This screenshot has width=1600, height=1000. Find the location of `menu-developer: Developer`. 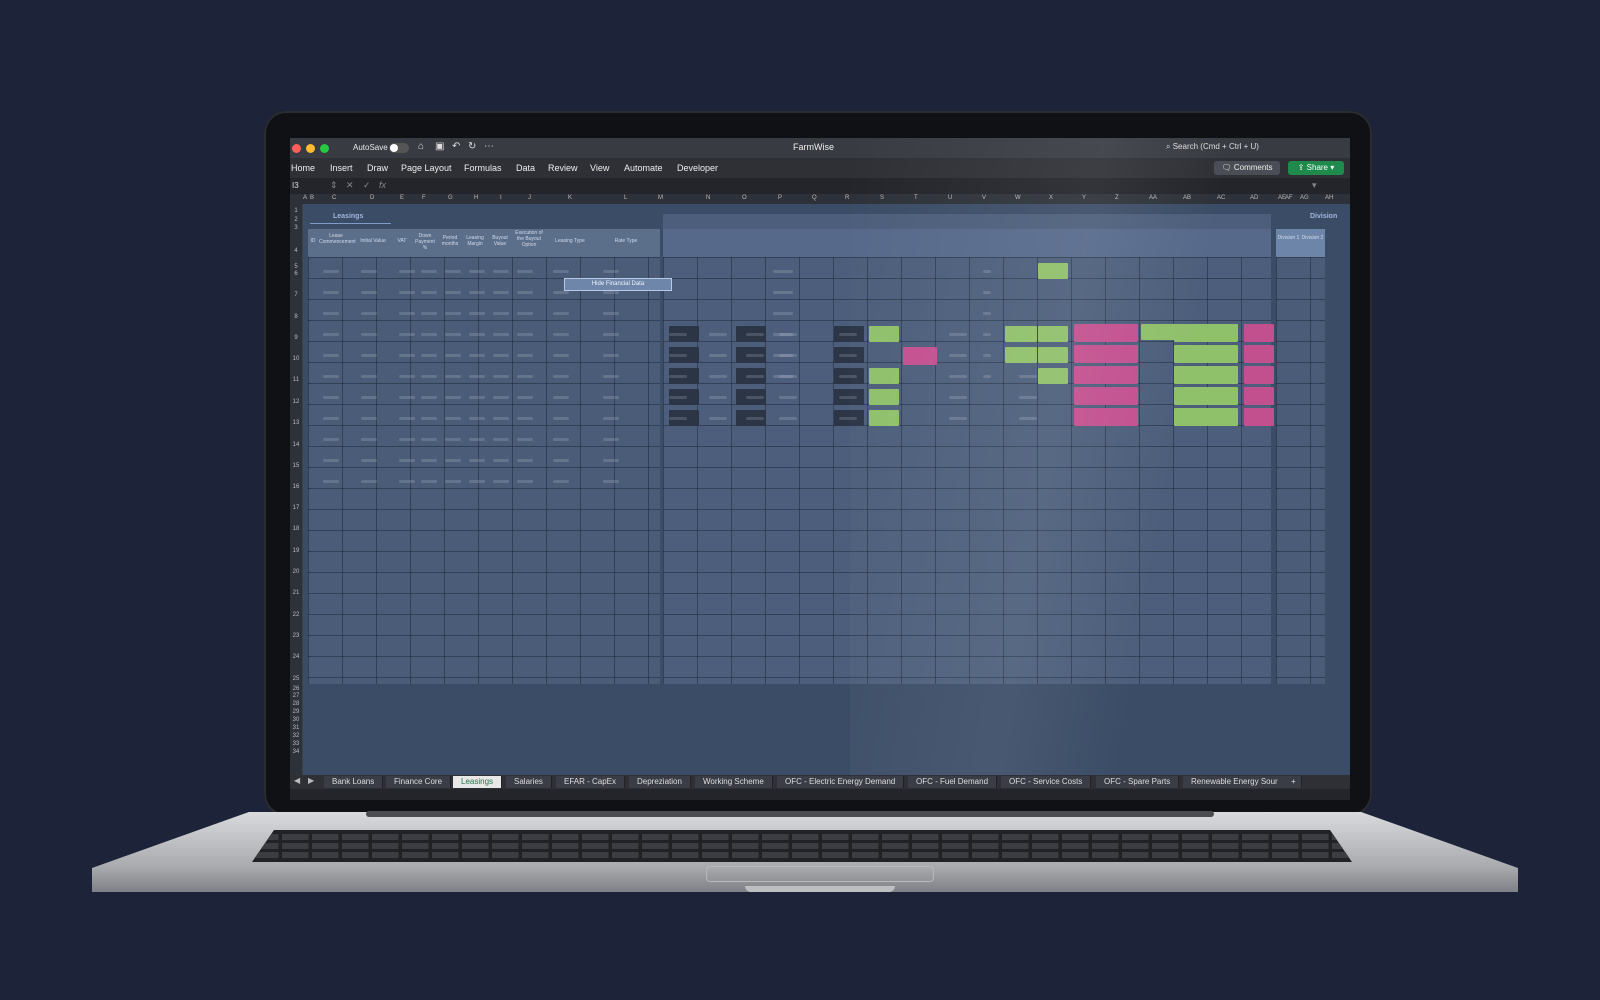

menu-developer: Developer is located at coordinates (697, 168).